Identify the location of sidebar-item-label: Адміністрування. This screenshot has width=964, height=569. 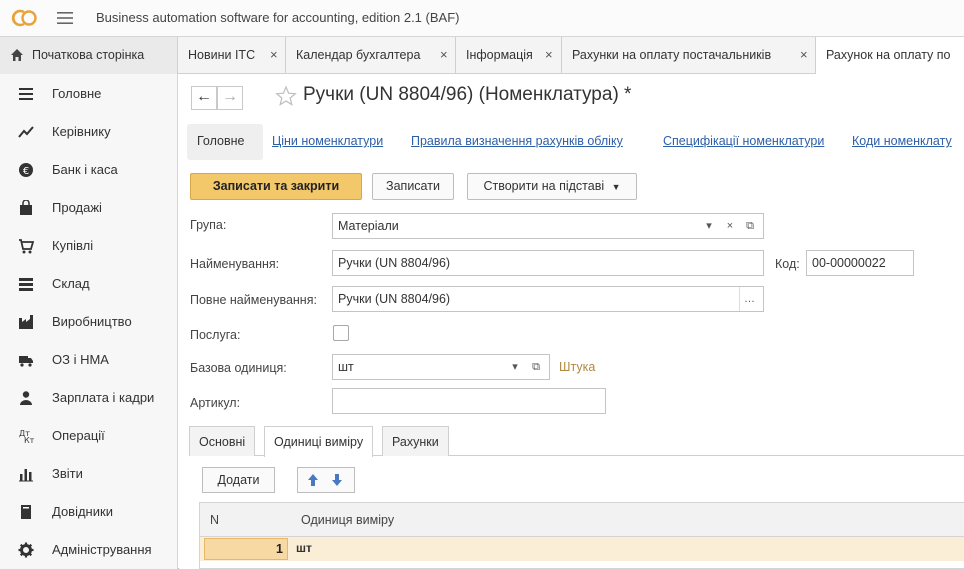
(102, 549).